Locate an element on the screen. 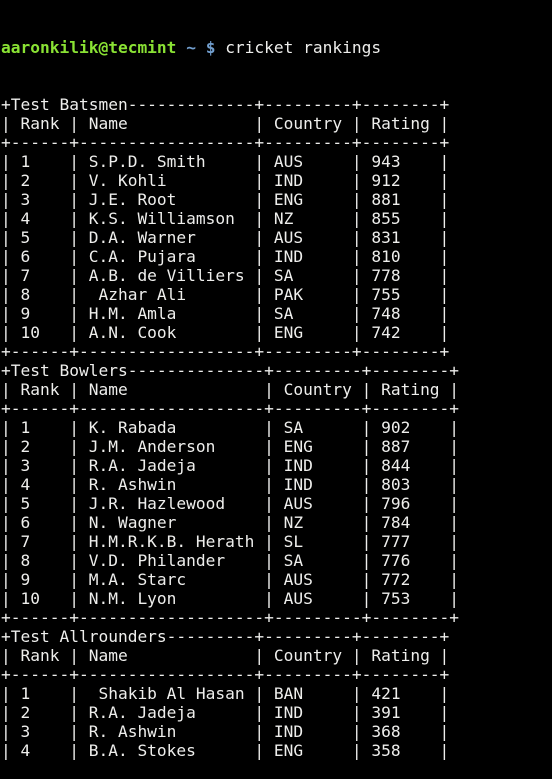 The height and width of the screenshot is (779, 552). table-row: | 8 | Azhar Ali | PAK | 755 | is located at coordinates (225, 294).